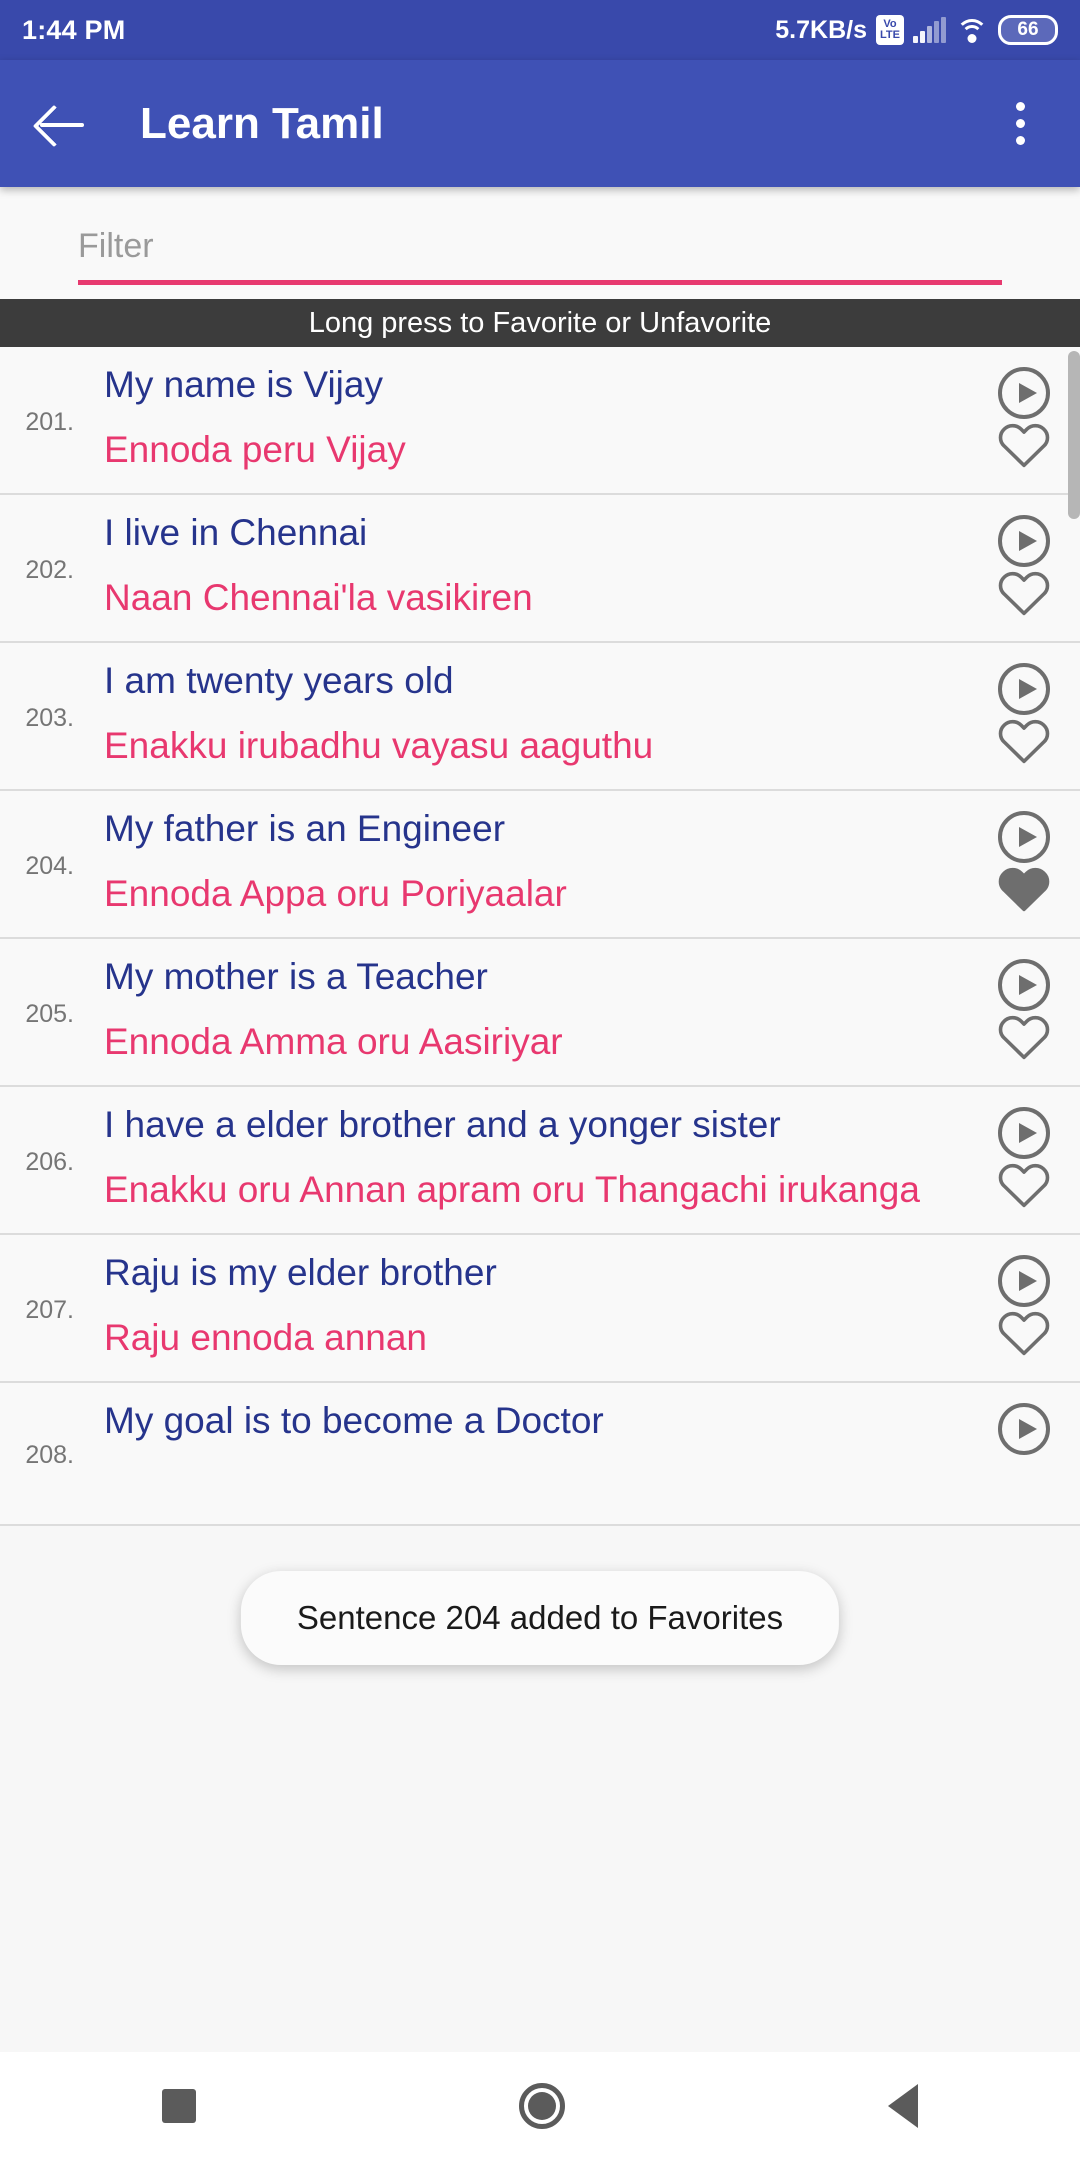  What do you see at coordinates (49, 1309) in the screenshot?
I see `row-number: 207.` at bounding box center [49, 1309].